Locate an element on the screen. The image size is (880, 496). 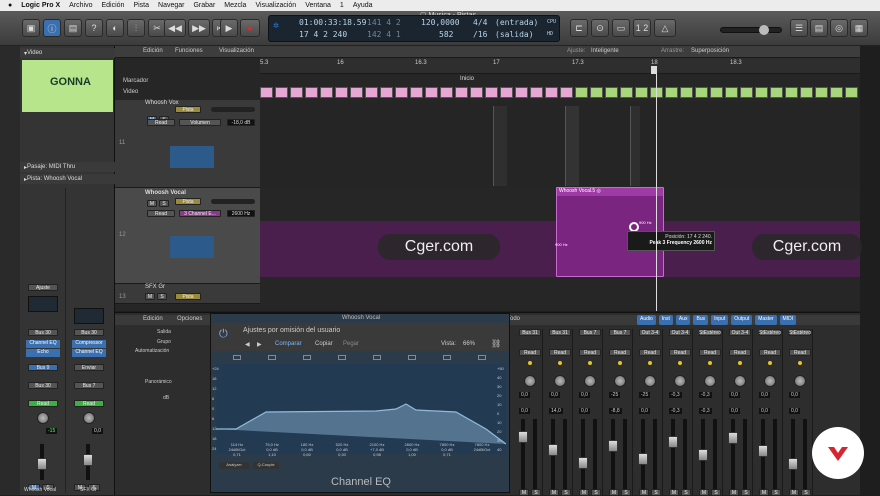
playhead-marker is located at coordinates (654, 70).